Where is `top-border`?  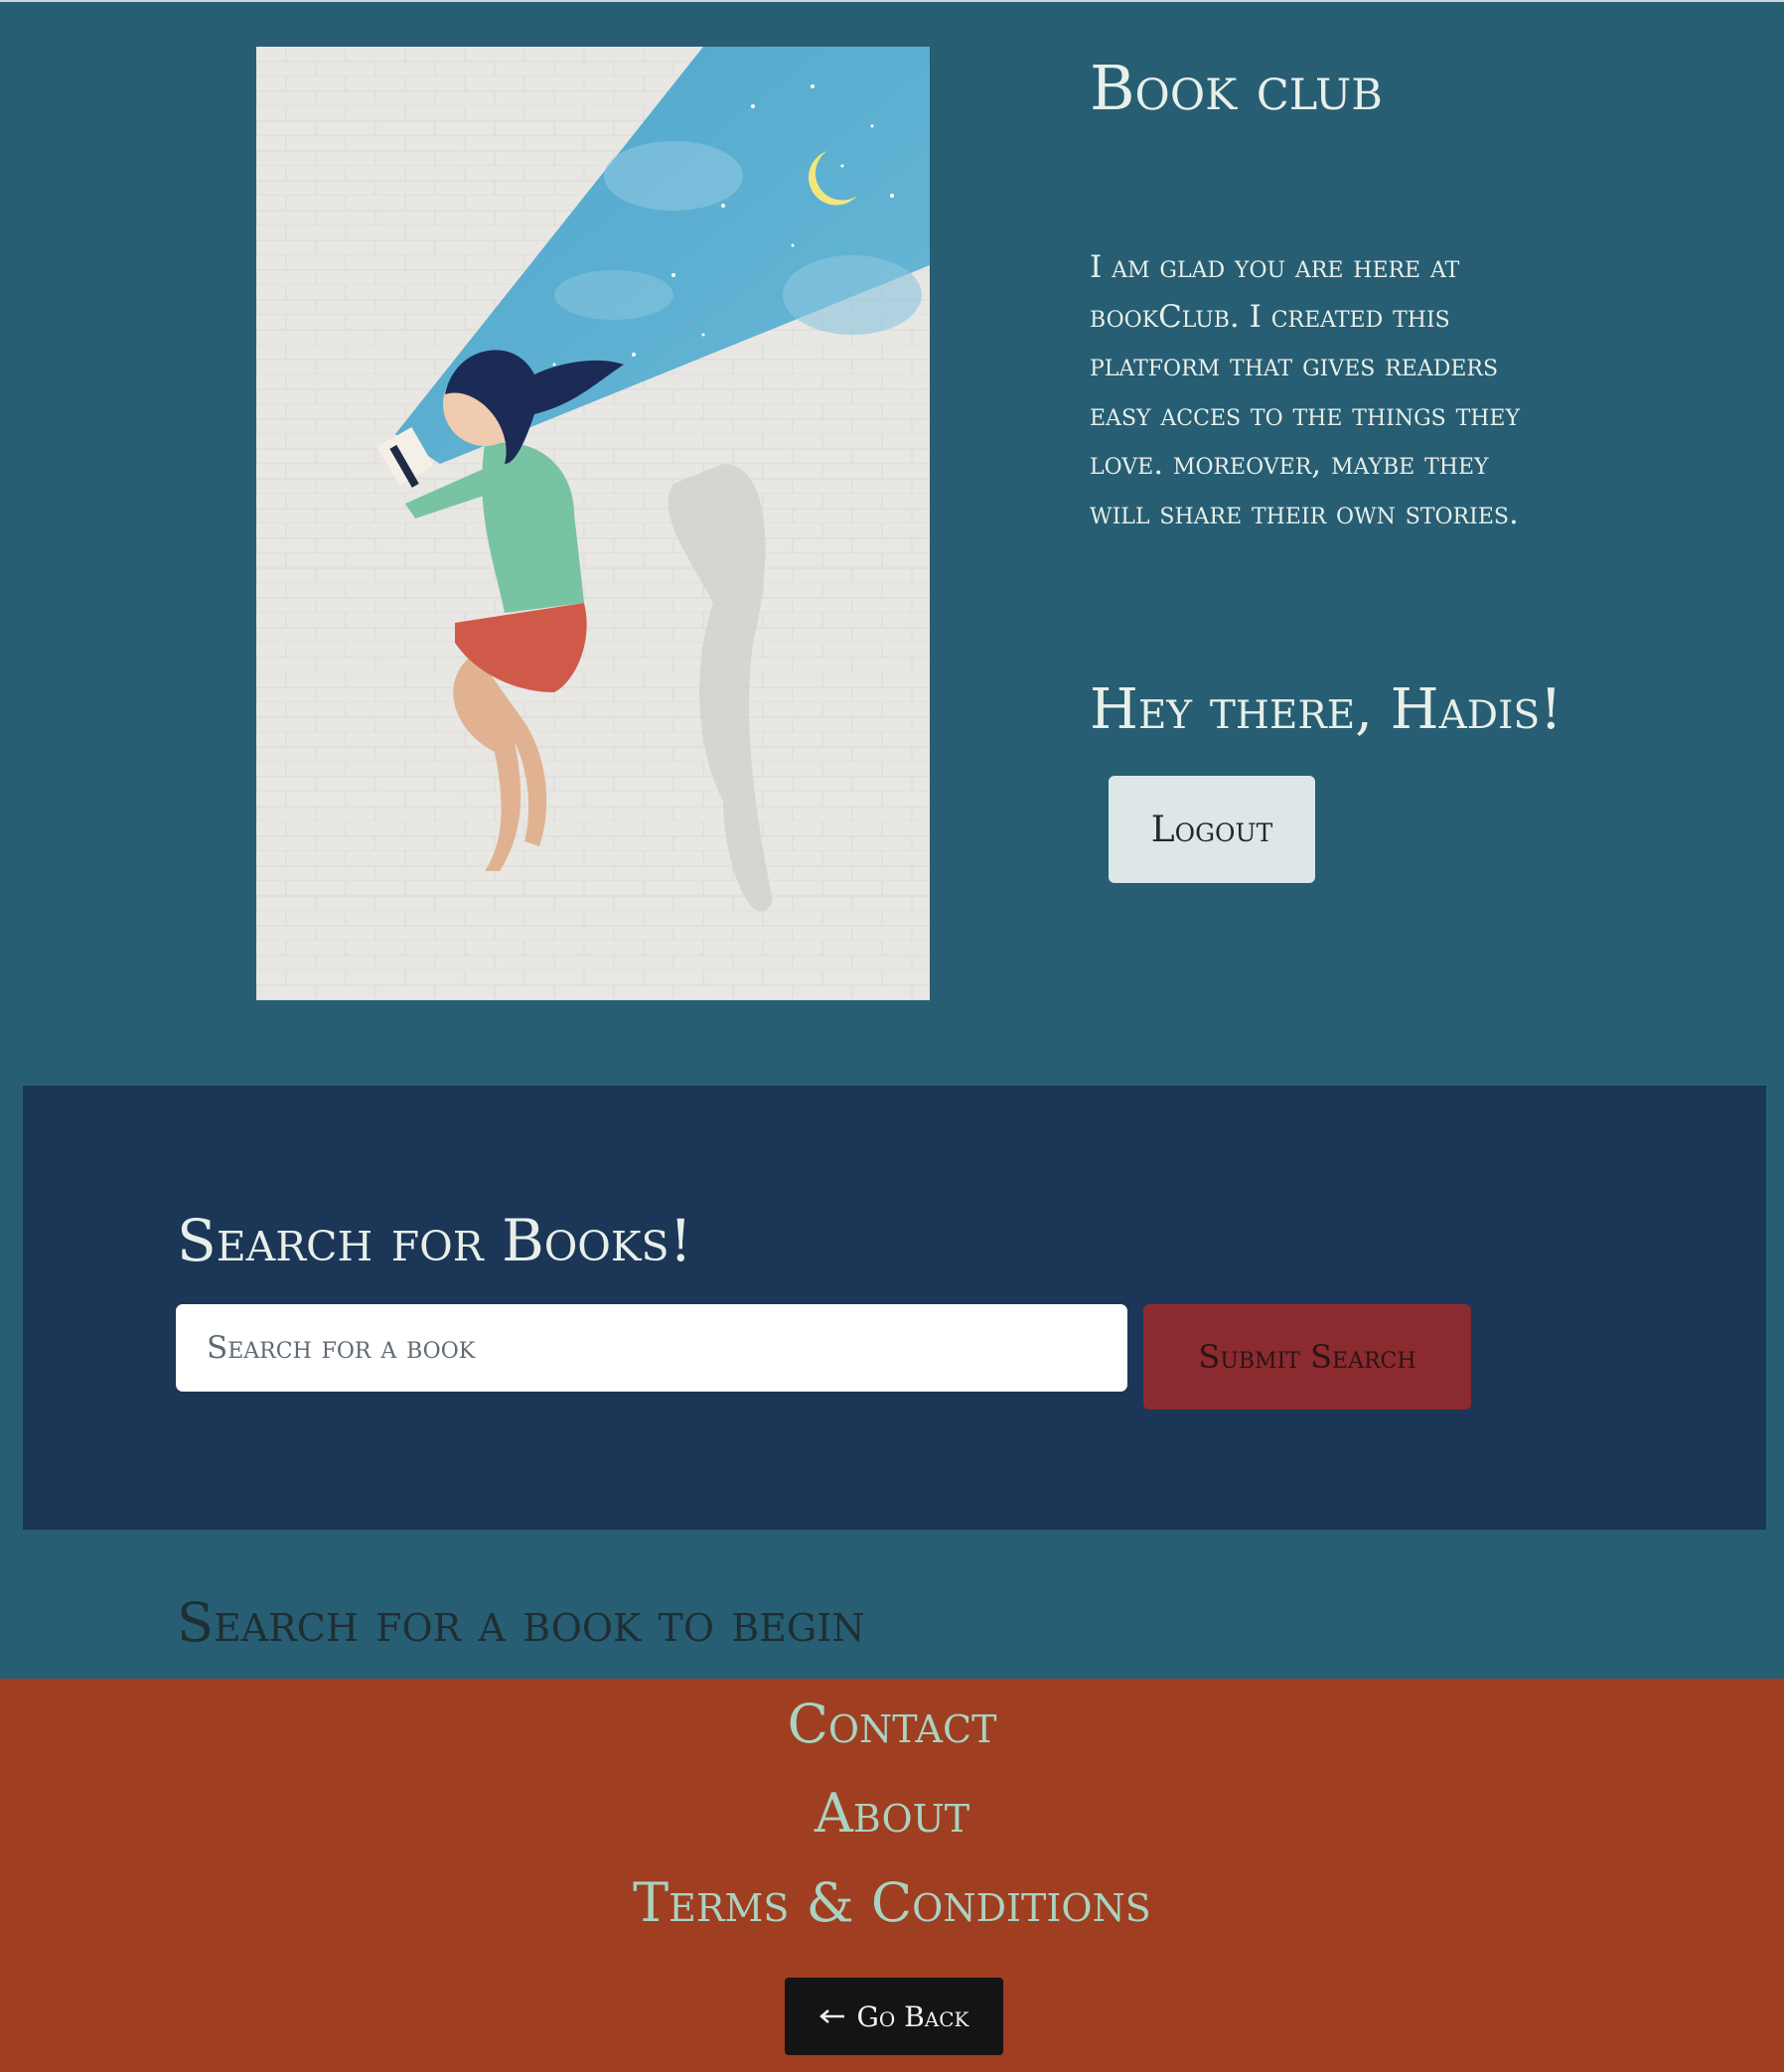
top-border is located at coordinates (892, 1).